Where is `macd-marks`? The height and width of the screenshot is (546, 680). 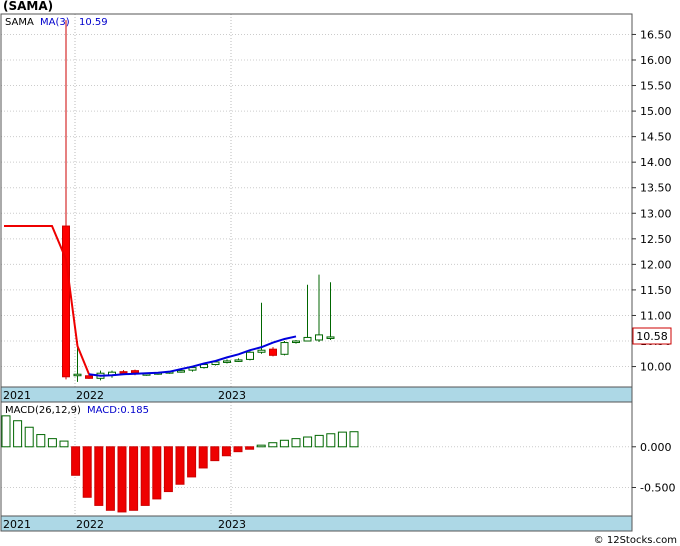 macd-marks is located at coordinates (180, 464).